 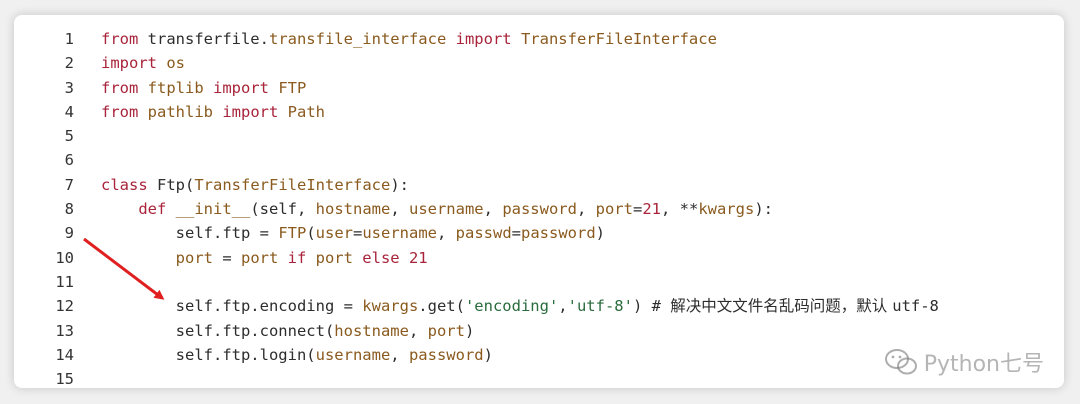 I want to click on watermark-text: Python七号, so click(x=983, y=364).